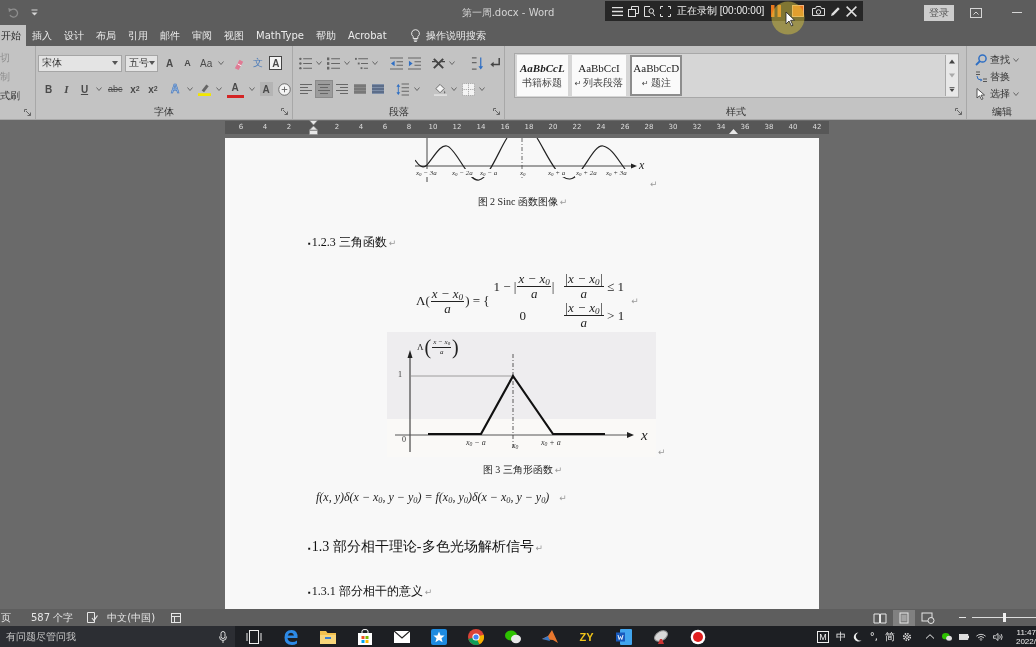 Image resolution: width=1036 pixels, height=647 pixels. What do you see at coordinates (952, 89) in the screenshot?
I see `gallery-more-icon` at bounding box center [952, 89].